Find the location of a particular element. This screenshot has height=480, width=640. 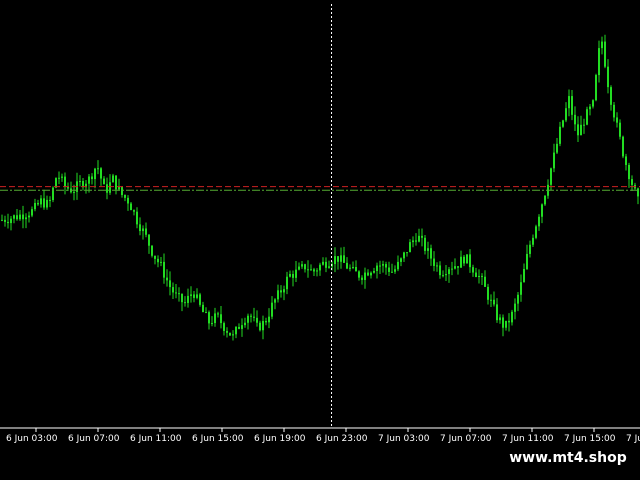

x-tick-label: 6 Jun 23:00 is located at coordinates (342, 439).